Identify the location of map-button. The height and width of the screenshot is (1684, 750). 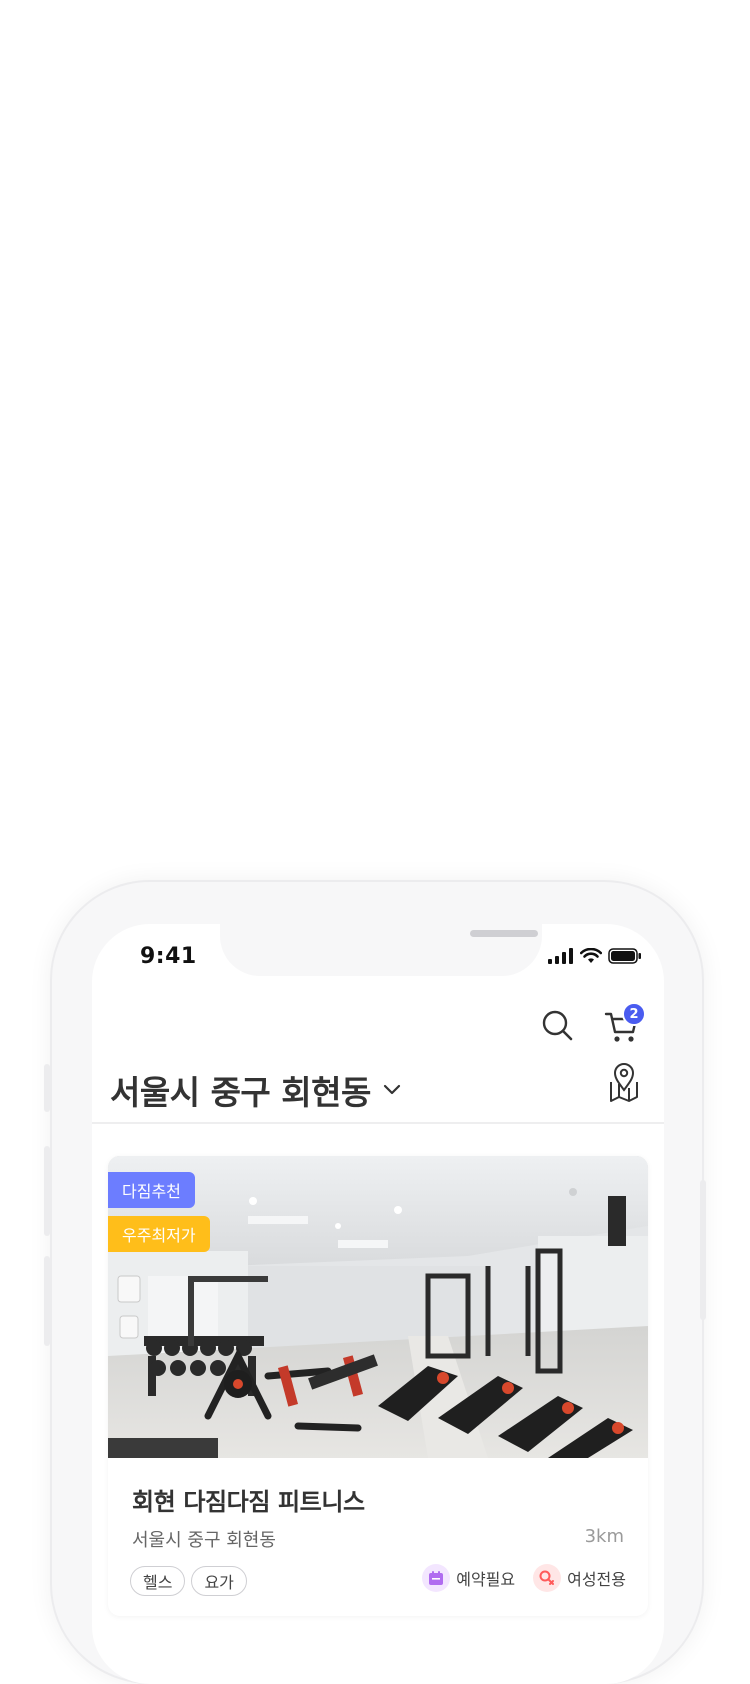
(624, 1083).